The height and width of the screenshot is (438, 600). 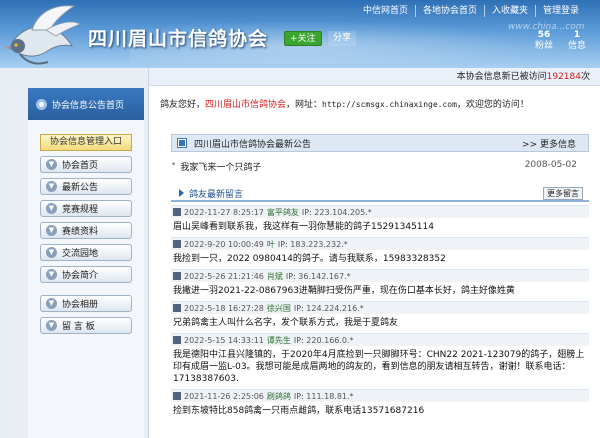 I want to click on sidebar-item-label: 留 言 板, so click(x=78, y=327).